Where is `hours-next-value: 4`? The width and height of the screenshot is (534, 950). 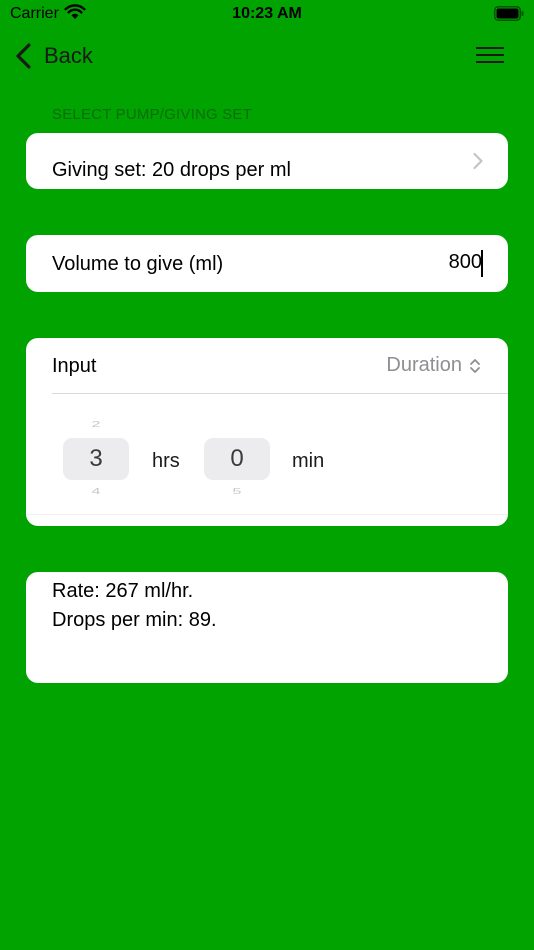 hours-next-value: 4 is located at coordinates (96, 492).